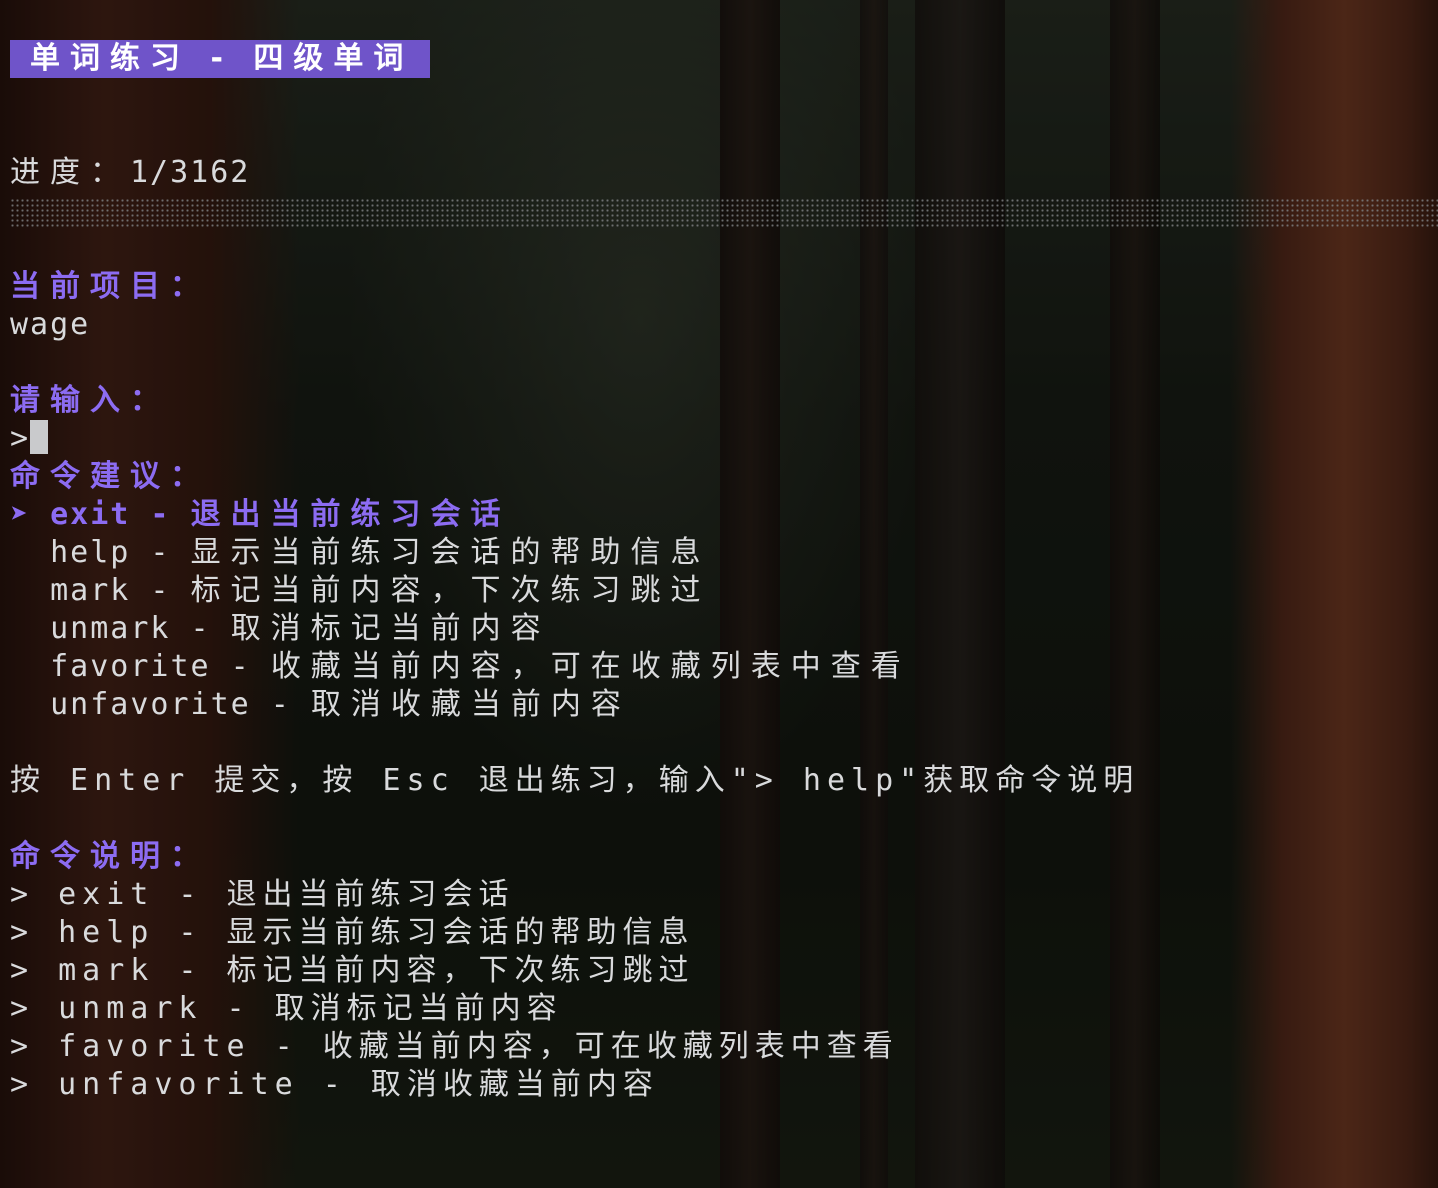 The image size is (1438, 1188). I want to click on suggestion-cmd: exit, so click(90, 514).